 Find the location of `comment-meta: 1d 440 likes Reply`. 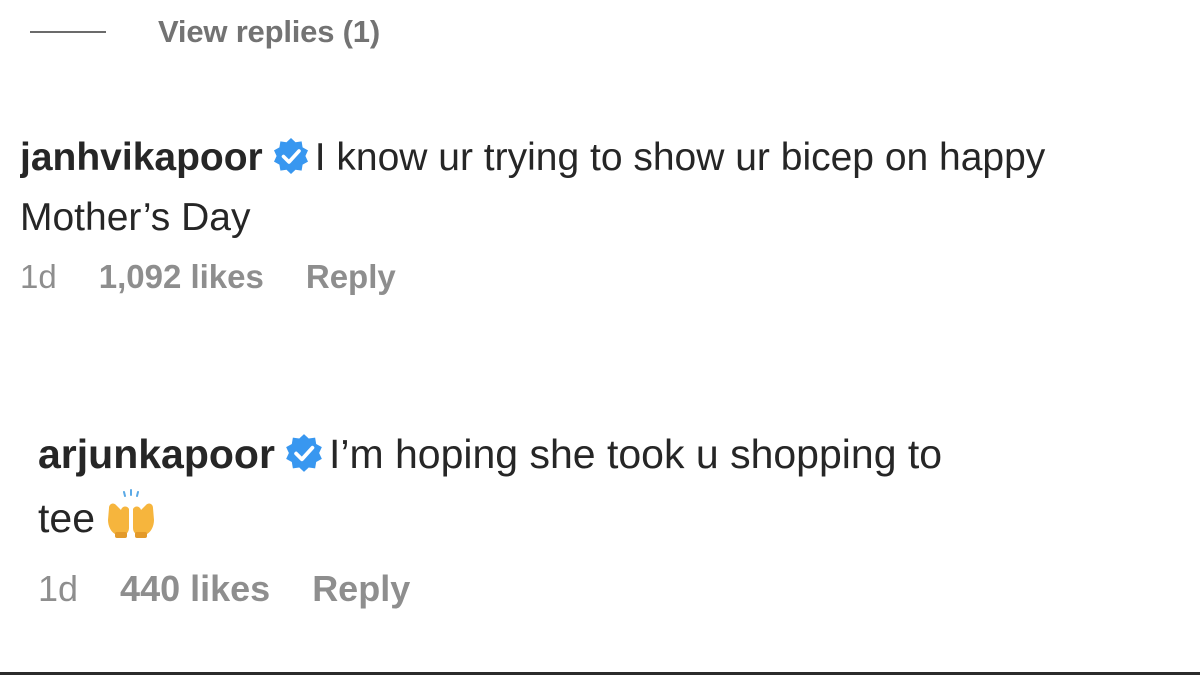

comment-meta: 1d 440 likes Reply is located at coordinates (619, 589).